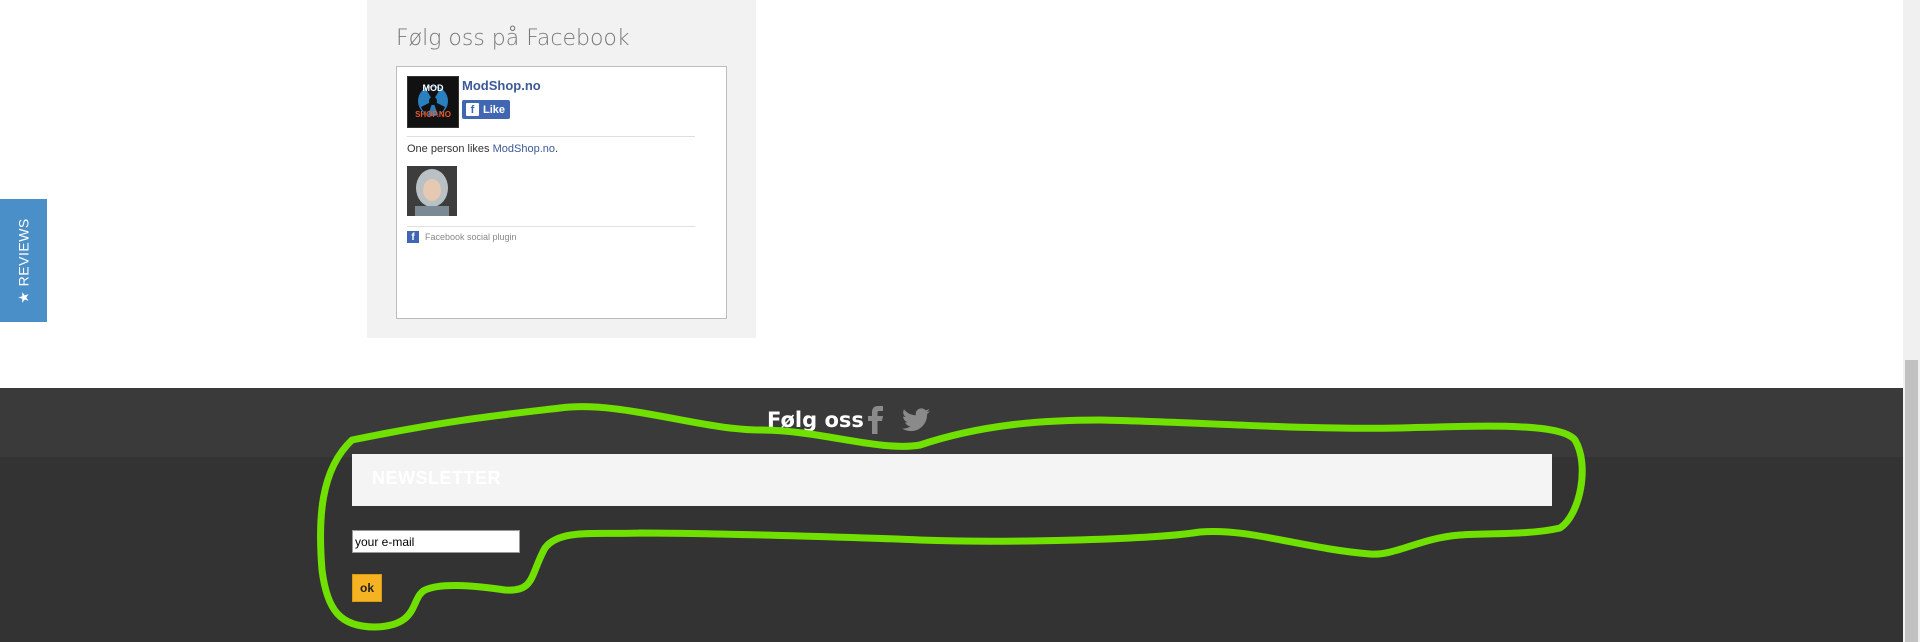  Describe the element at coordinates (1911, 501) in the screenshot. I see `page-scrollbar-thumb` at that location.